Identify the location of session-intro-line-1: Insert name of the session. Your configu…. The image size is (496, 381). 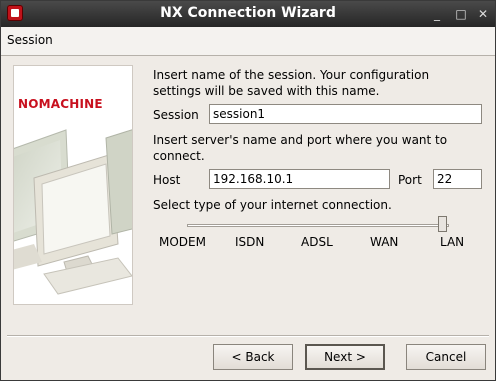
(291, 75).